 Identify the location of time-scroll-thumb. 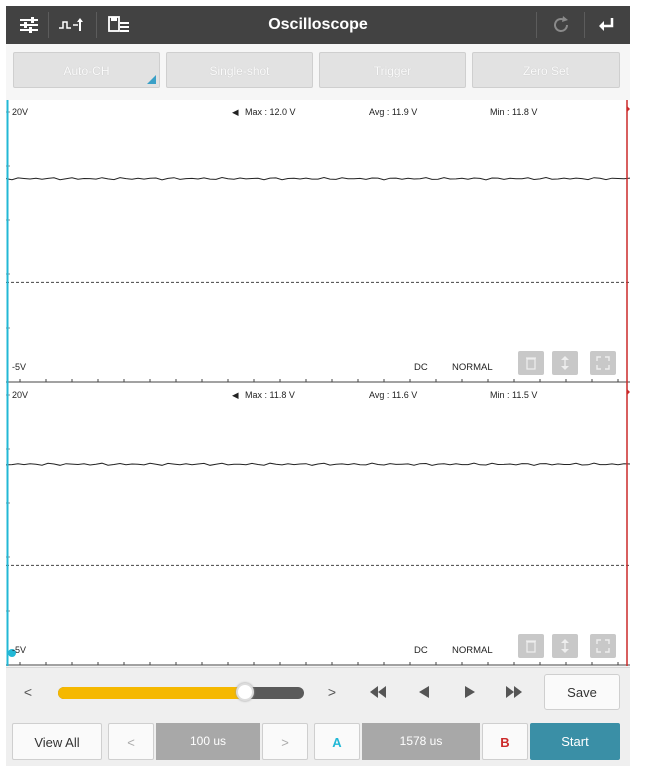
(244, 692).